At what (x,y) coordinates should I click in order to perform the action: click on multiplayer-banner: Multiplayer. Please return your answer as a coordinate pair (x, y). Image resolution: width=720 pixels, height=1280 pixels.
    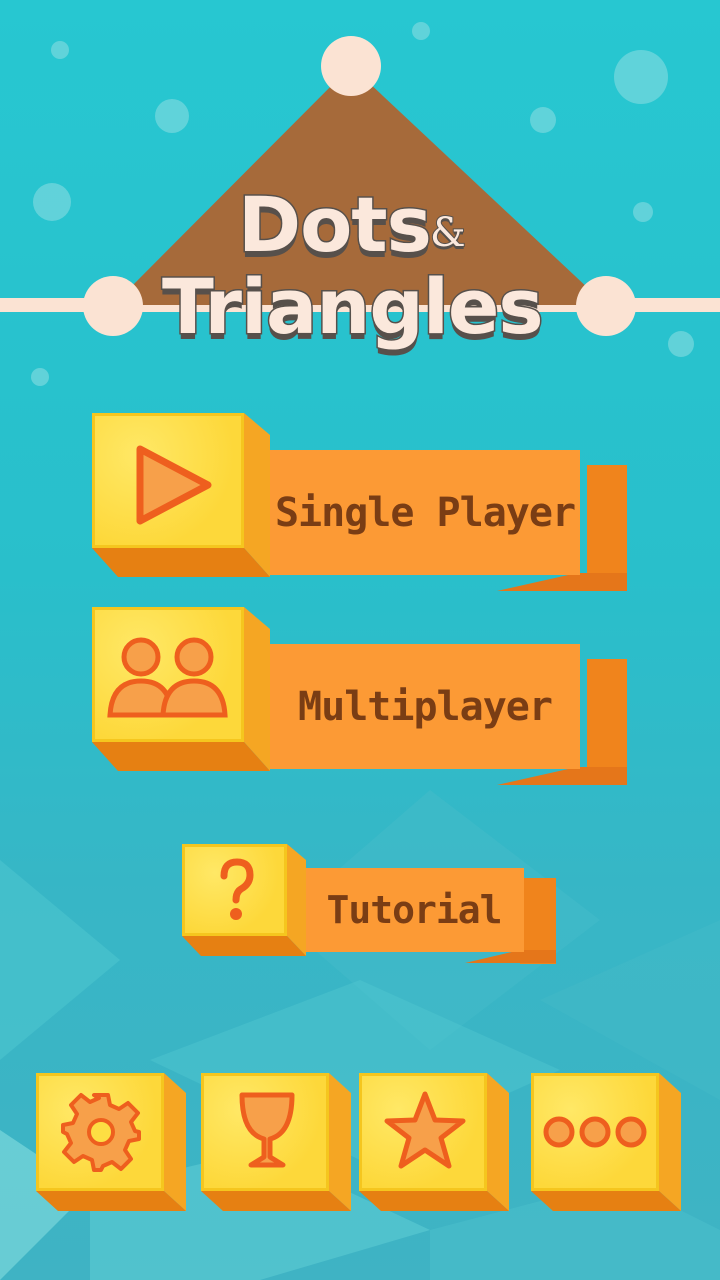
    Looking at the image, I should click on (425, 706).